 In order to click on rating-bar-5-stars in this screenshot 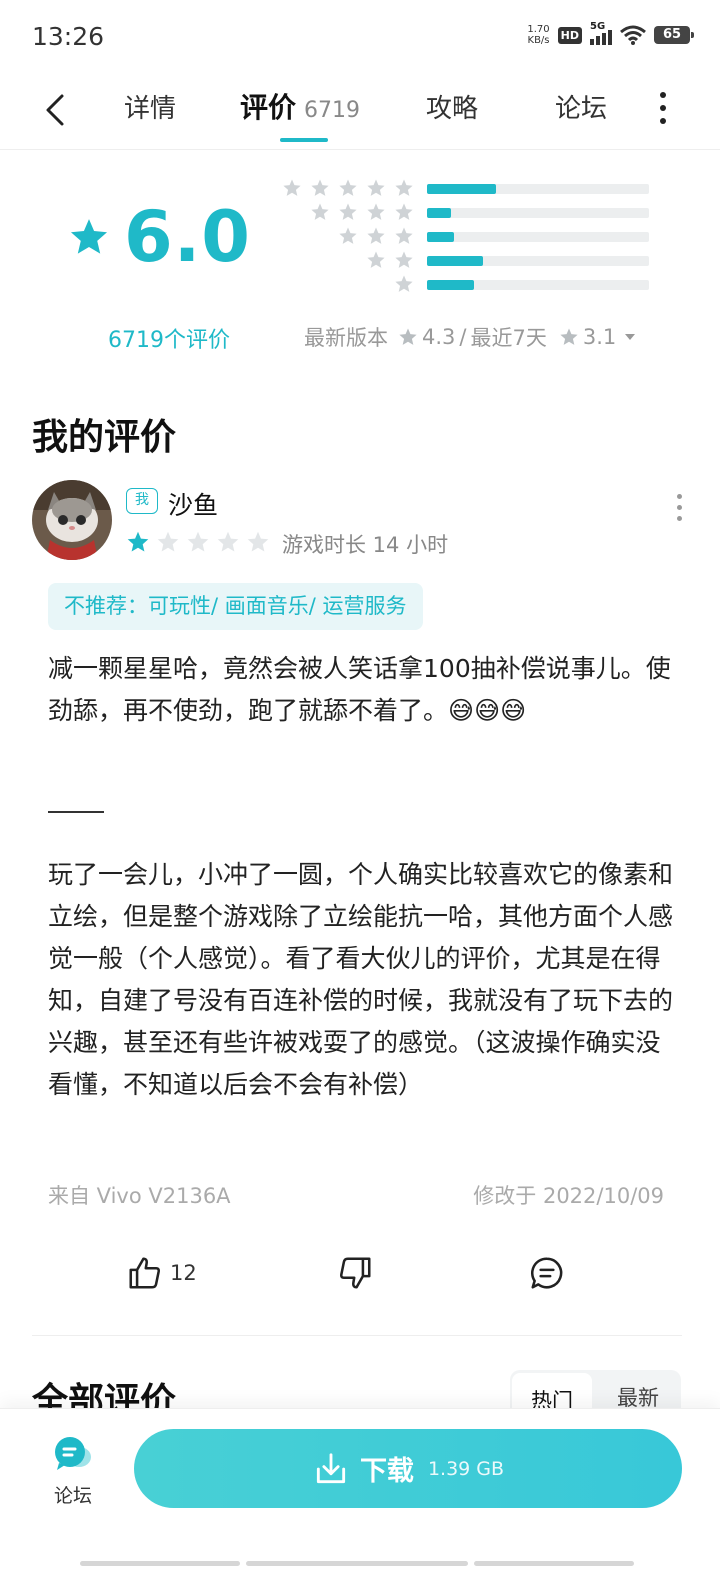, I will do `click(360, 188)`.